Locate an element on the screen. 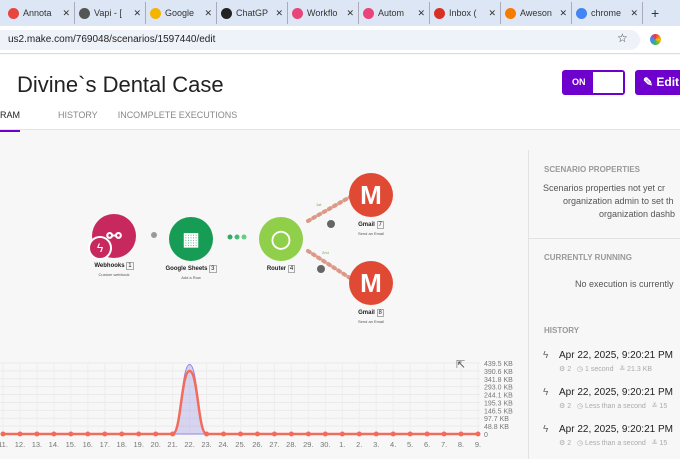 The height and width of the screenshot is (459, 680). y-tick-label: 390.6 KB is located at coordinates (498, 372).